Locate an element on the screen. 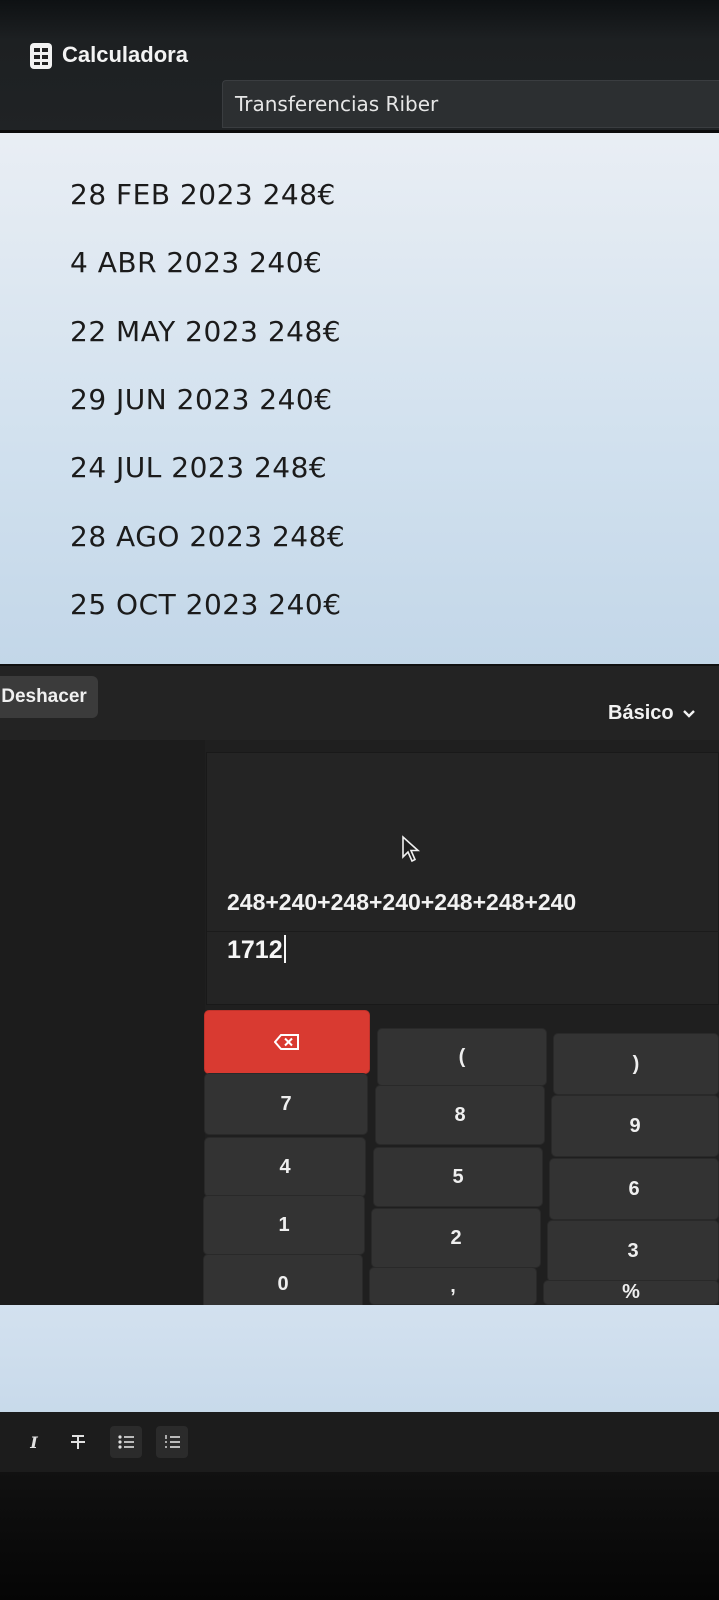 The height and width of the screenshot is (1600, 719). decimal-button: , is located at coordinates (453, 1286).